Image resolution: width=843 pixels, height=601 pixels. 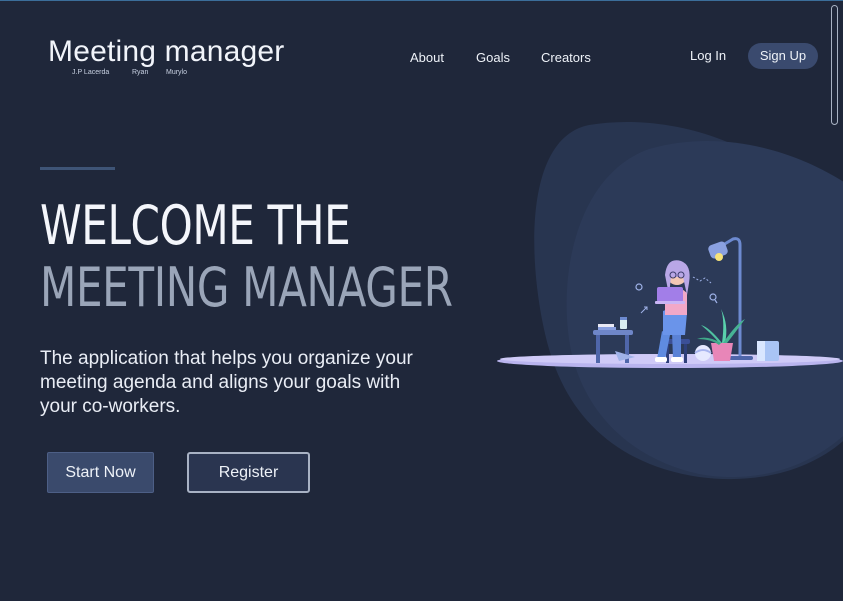 I want to click on app-title: Meeting manager, so click(x=166, y=51).